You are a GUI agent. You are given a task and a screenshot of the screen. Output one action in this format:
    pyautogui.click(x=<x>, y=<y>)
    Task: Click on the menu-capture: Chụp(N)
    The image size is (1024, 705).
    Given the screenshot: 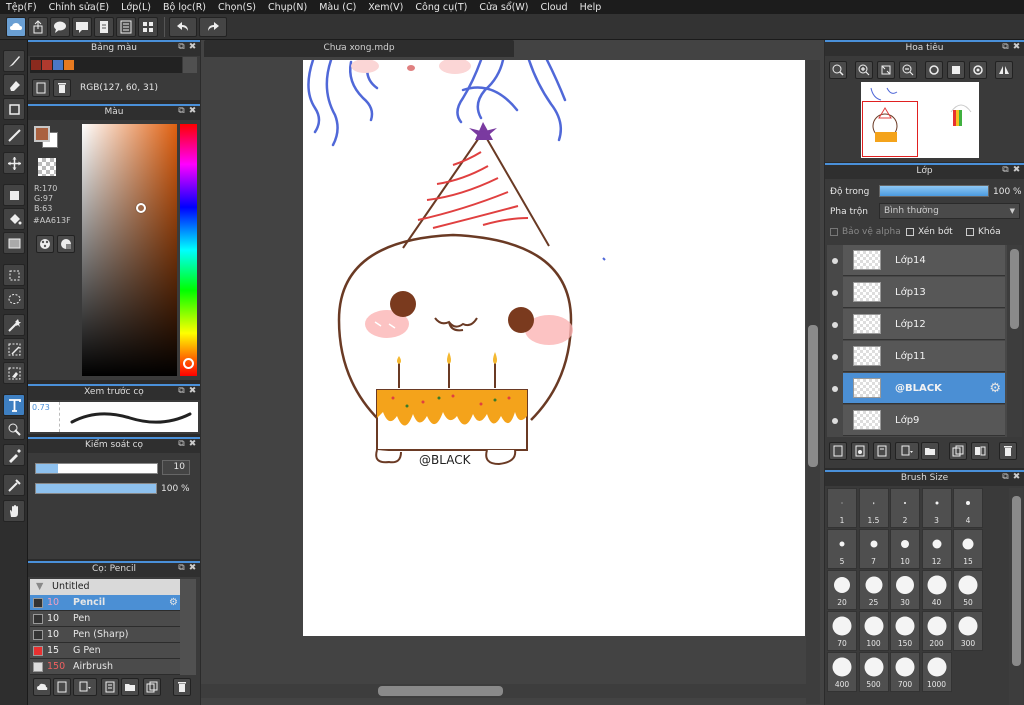 What is the action you would take?
    pyautogui.click(x=287, y=7)
    